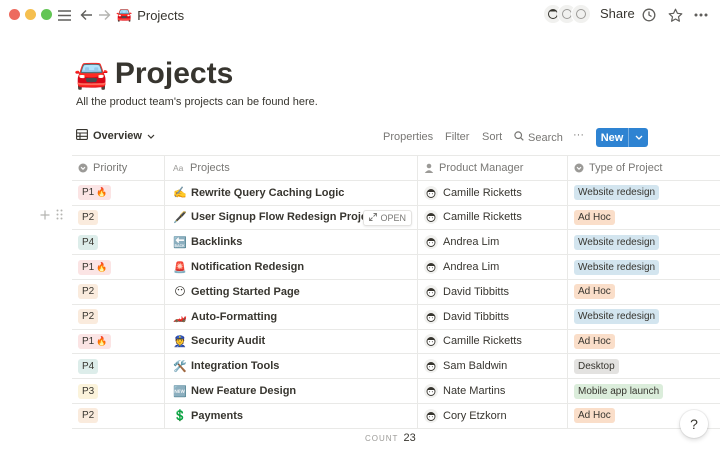 This screenshot has height=450, width=720. What do you see at coordinates (387, 217) in the screenshot?
I see `open-page-button: OPEN` at bounding box center [387, 217].